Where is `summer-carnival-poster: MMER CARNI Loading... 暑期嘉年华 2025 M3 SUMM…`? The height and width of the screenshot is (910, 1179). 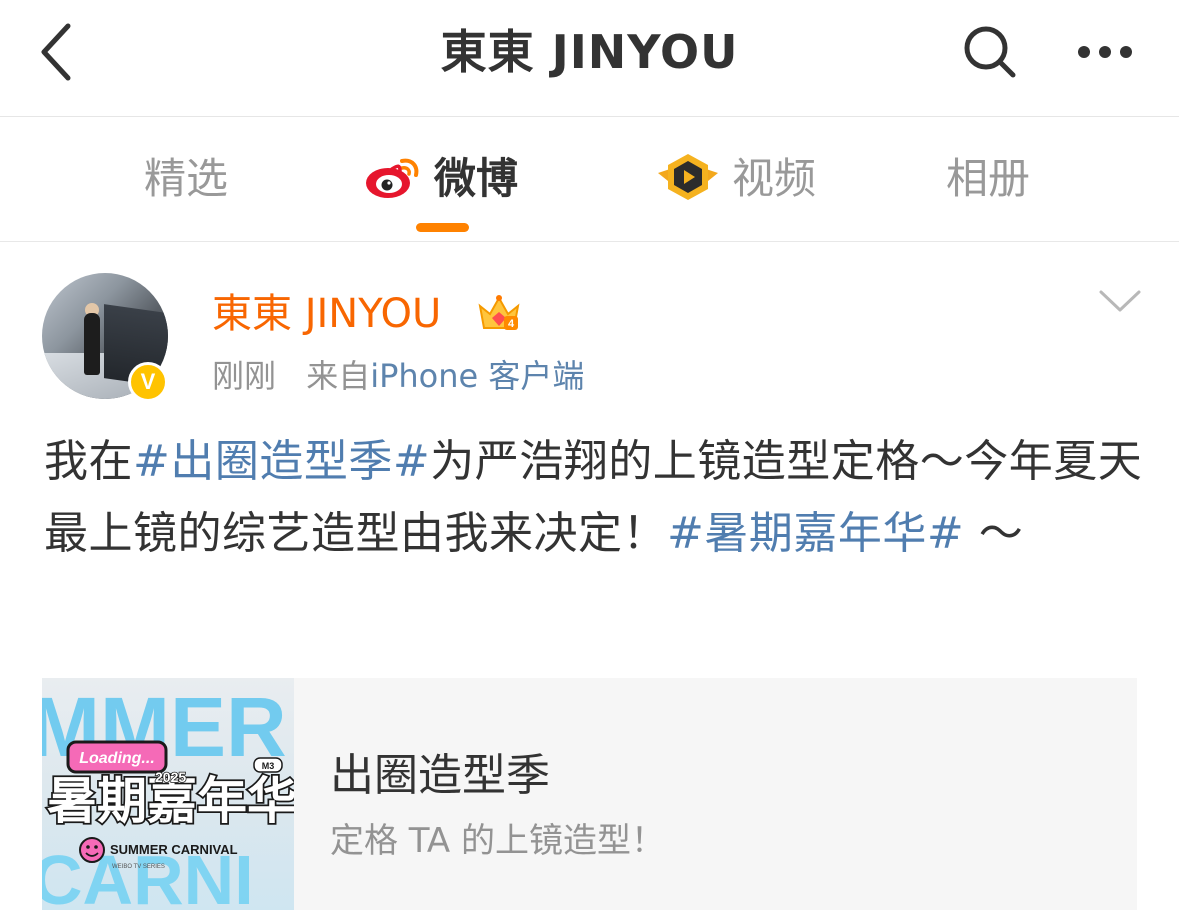
summer-carnival-poster: MMER CARNI Loading... 暑期嘉年华 2025 M3 SUMM… is located at coordinates (168, 795).